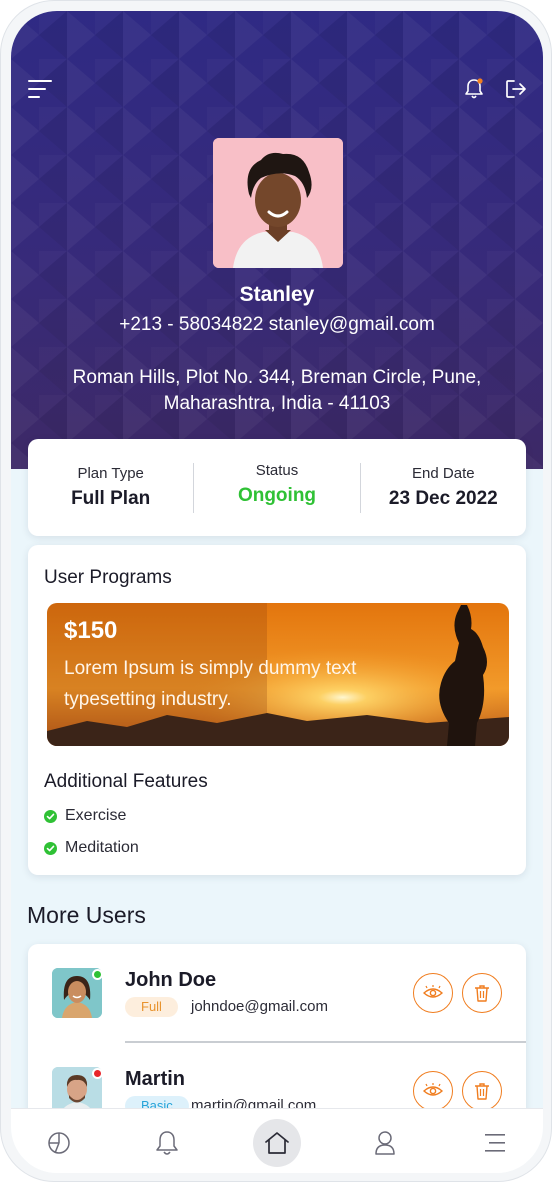  I want to click on home-icon, so click(277, 1143).